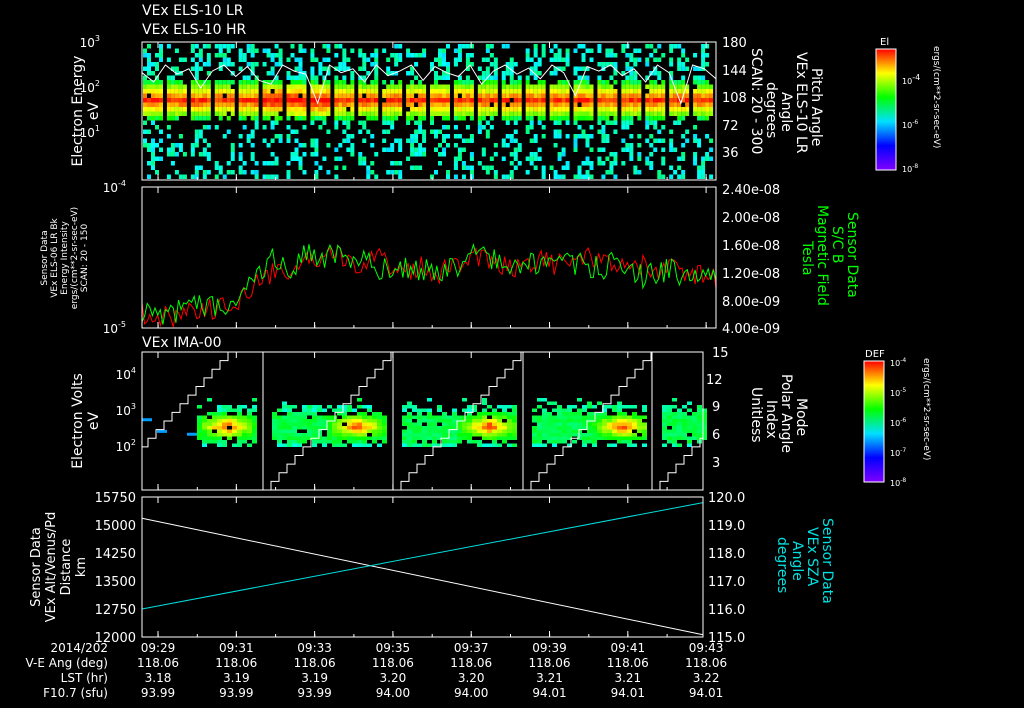 This screenshot has width=1024, height=708. What do you see at coordinates (549, 693) in the screenshot?
I see `f107-value: 94.01` at bounding box center [549, 693].